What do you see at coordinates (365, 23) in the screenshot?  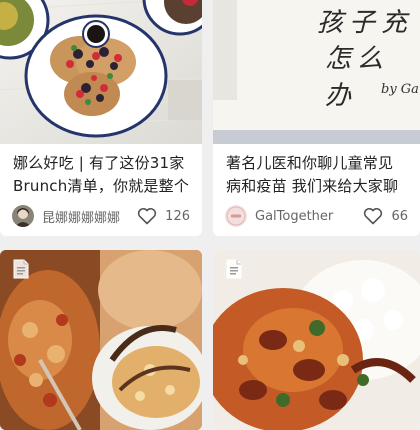 I see `image-text-line-1: 孩子充` at bounding box center [365, 23].